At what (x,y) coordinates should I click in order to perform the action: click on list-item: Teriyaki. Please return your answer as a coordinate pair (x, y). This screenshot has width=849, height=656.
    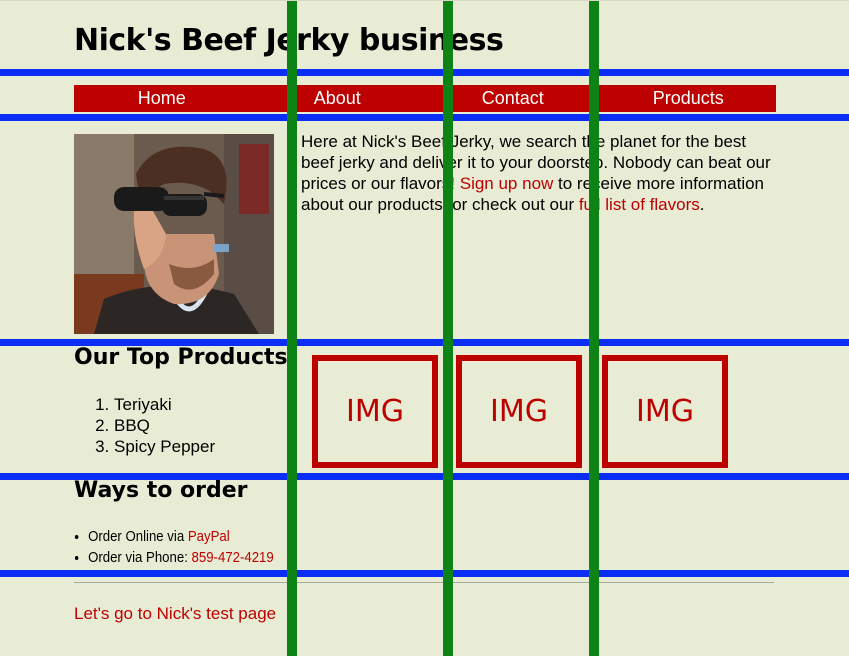
    Looking at the image, I should click on (164, 404).